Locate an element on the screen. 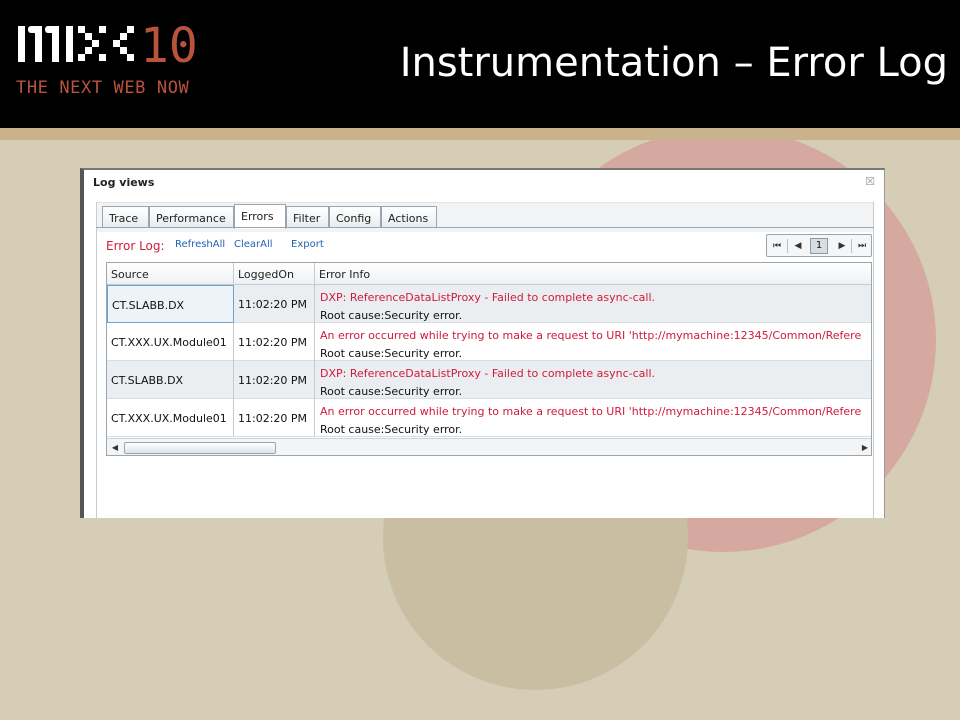 The width and height of the screenshot is (960, 720). clear-all-link: ClearAll is located at coordinates (253, 244).